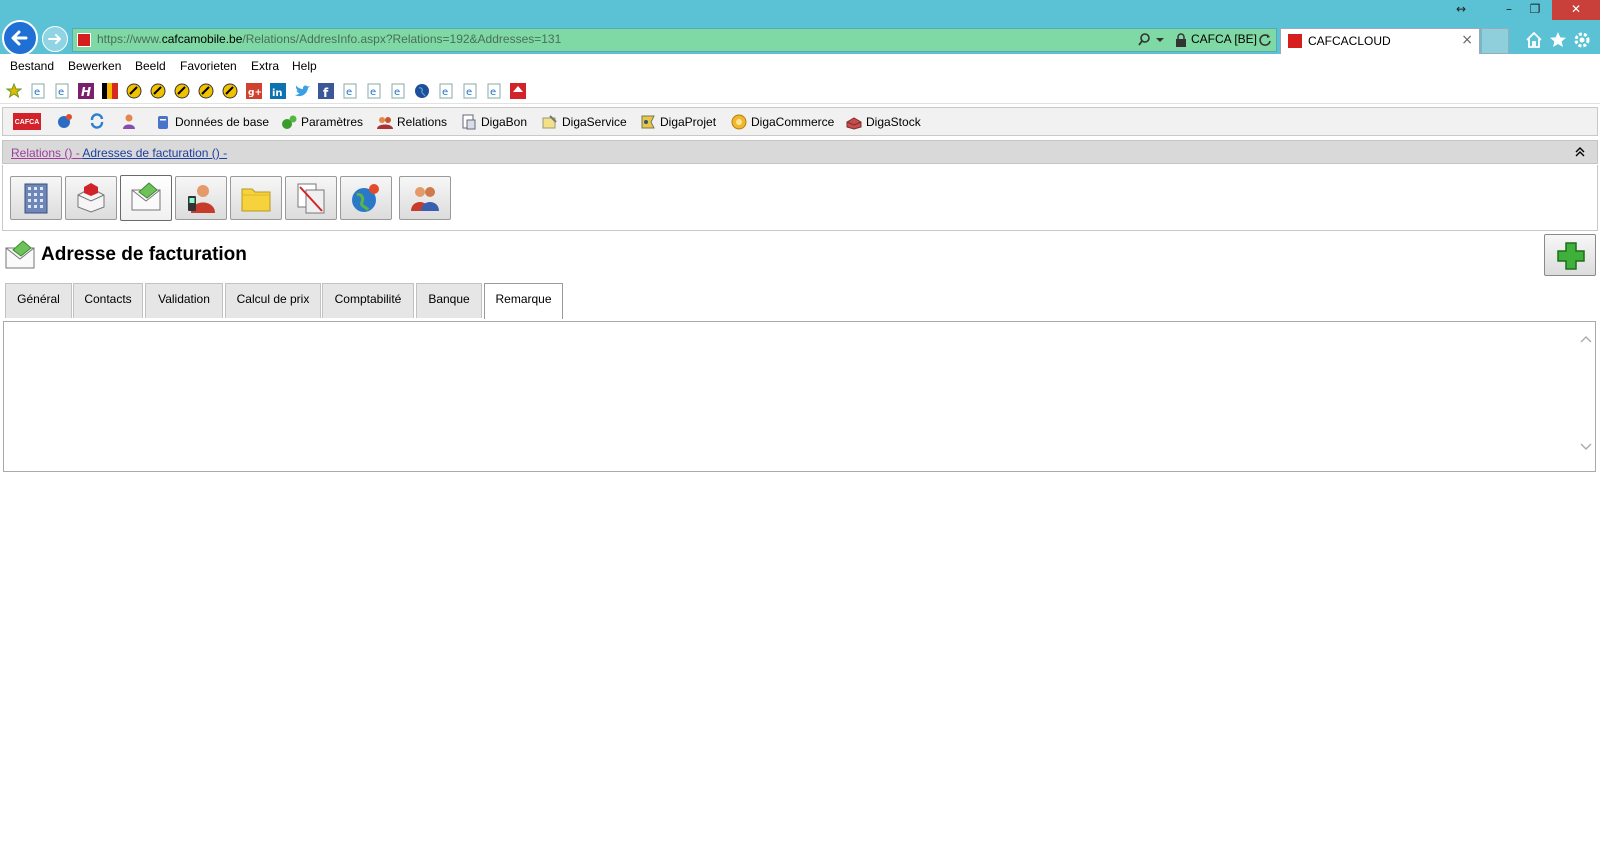 This screenshot has height=860, width=1600. I want to click on search-dropdown-icon, so click(1153, 40).